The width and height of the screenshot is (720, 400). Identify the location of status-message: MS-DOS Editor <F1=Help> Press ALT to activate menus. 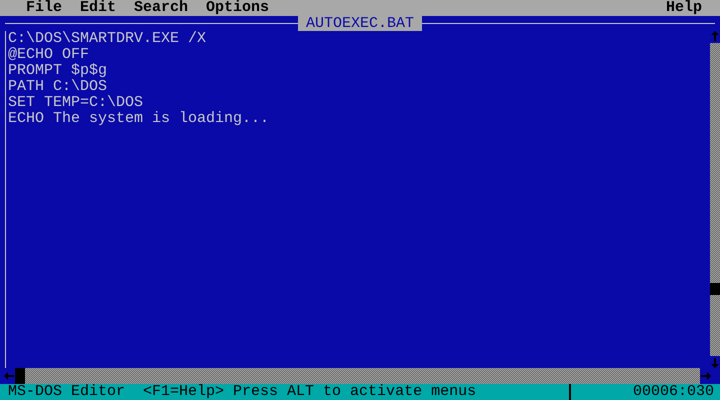
(242, 392).